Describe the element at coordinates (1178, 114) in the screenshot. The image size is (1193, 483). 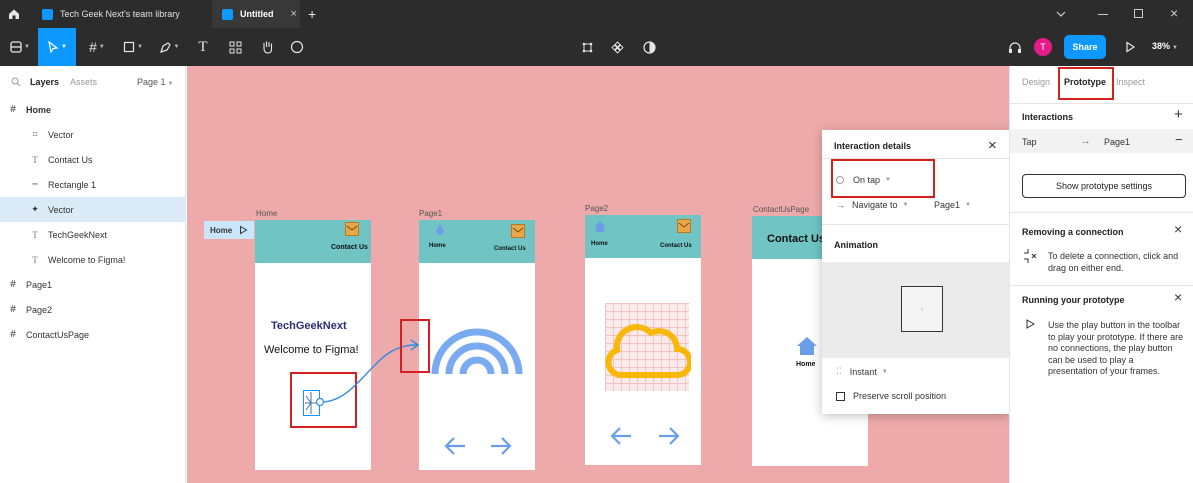
I see `add-interaction-icon: +` at that location.